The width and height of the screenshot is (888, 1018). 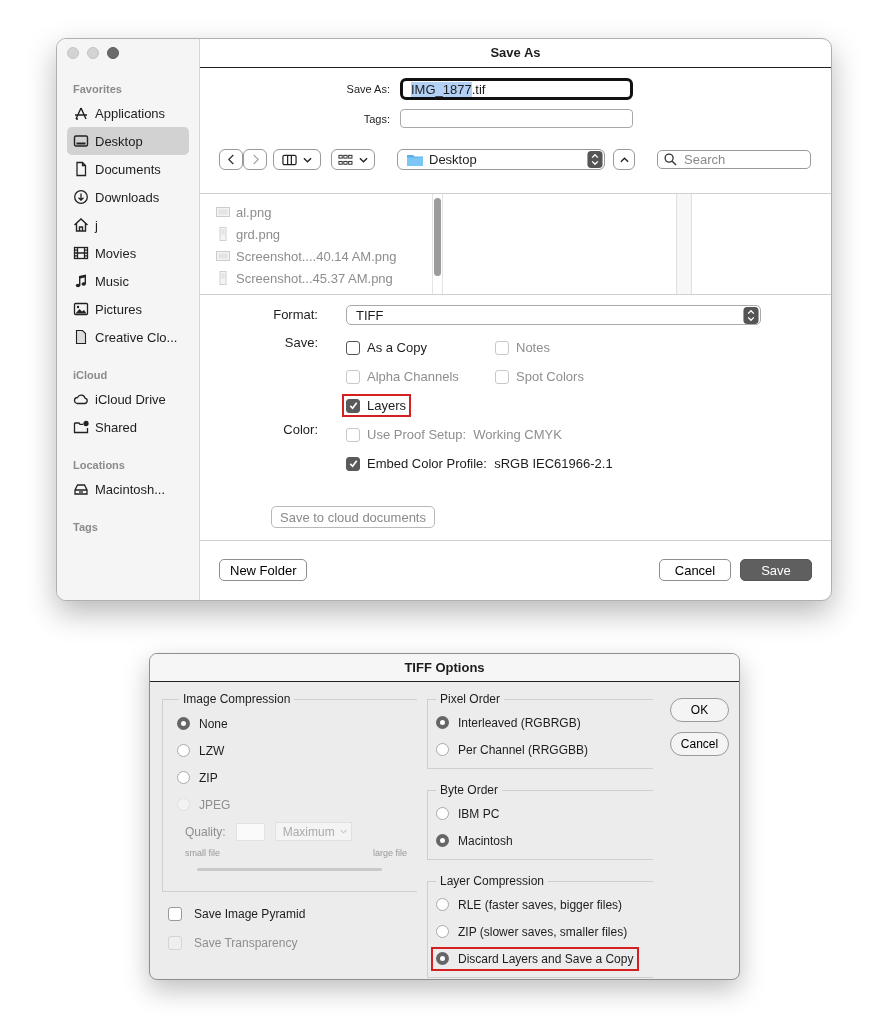 I want to click on file-icon, so click(x=81, y=337).